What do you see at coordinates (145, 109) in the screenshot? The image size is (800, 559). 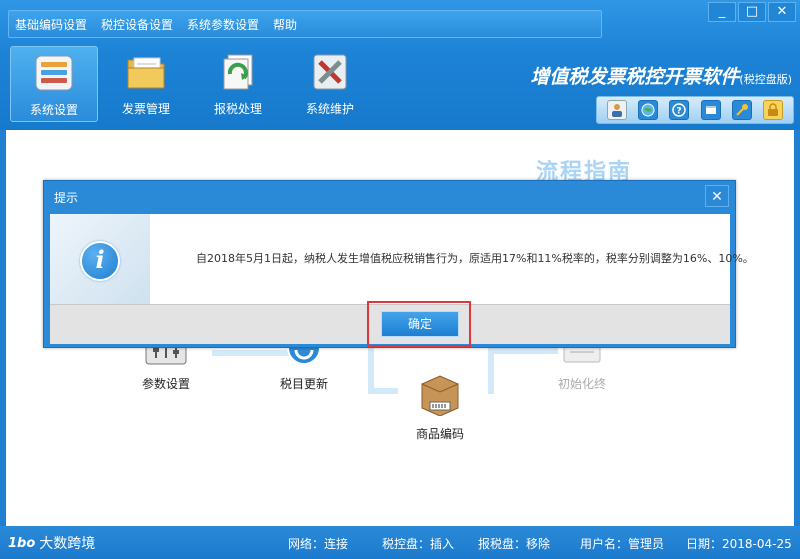 I see `toolbar-label: 发票管理` at bounding box center [145, 109].